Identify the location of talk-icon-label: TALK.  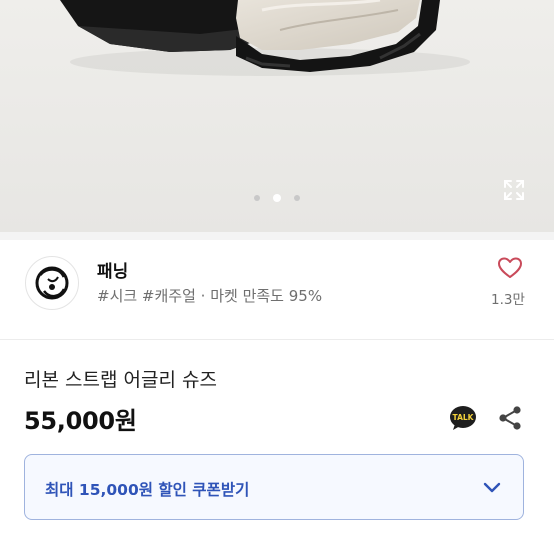
(464, 417).